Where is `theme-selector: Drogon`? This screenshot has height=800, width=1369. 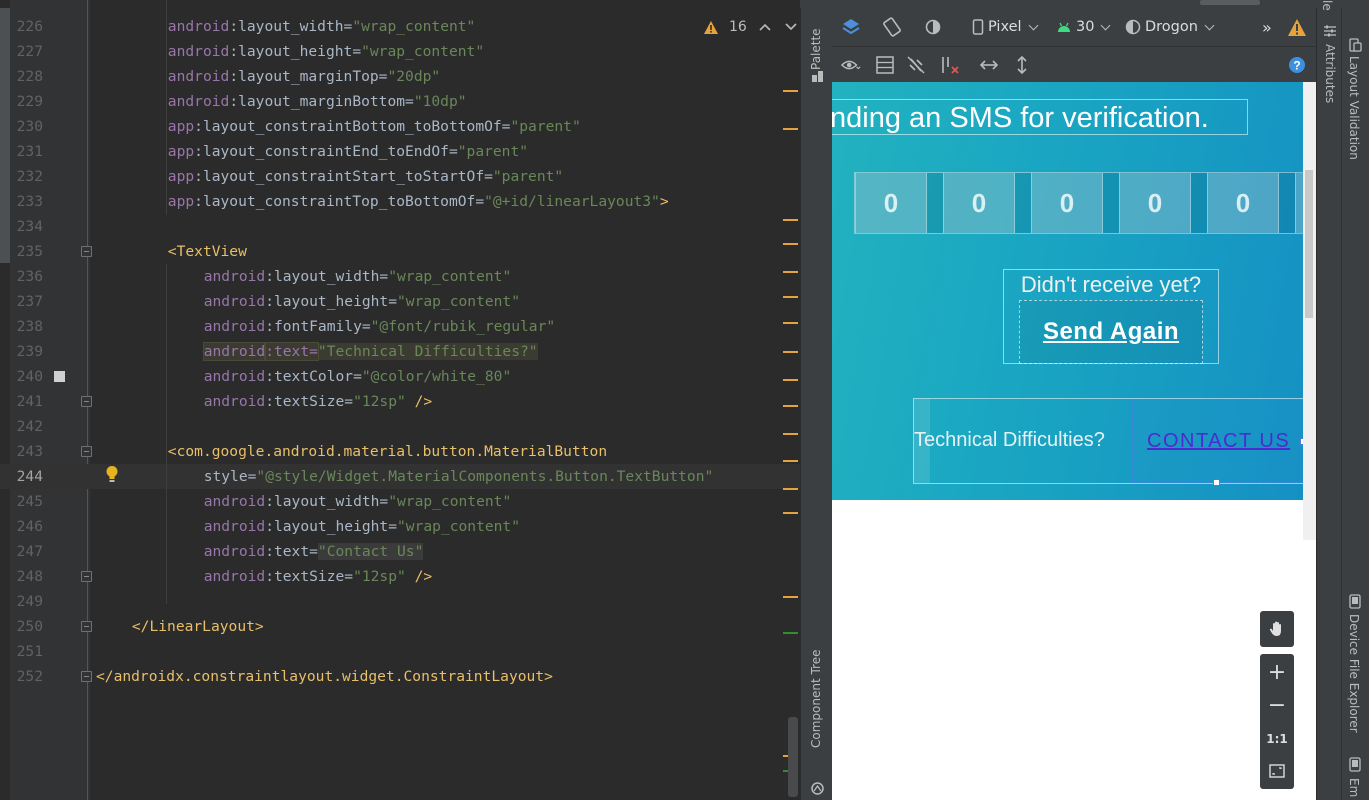
theme-selector: Drogon is located at coordinates (1170, 27).